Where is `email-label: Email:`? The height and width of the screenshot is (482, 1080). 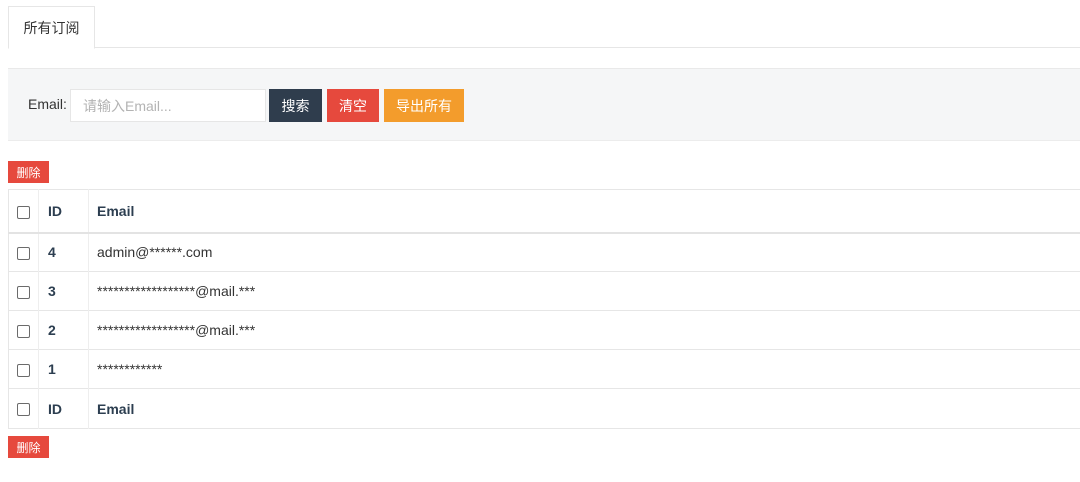 email-label: Email: is located at coordinates (47, 104).